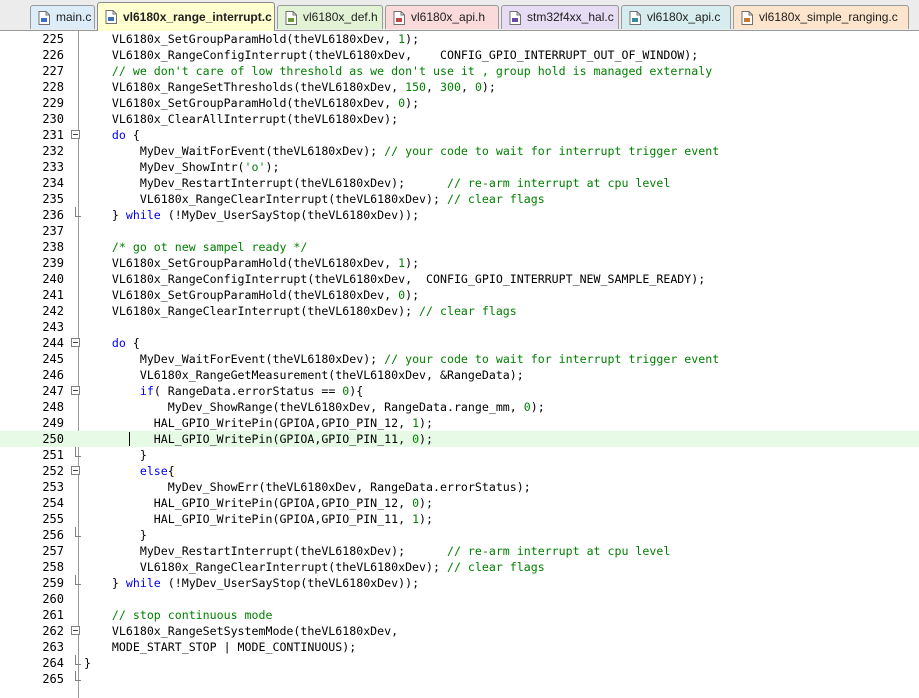 The image size is (919, 698). Describe the element at coordinates (527, 407) in the screenshot. I see `code-token-number: 0` at that location.